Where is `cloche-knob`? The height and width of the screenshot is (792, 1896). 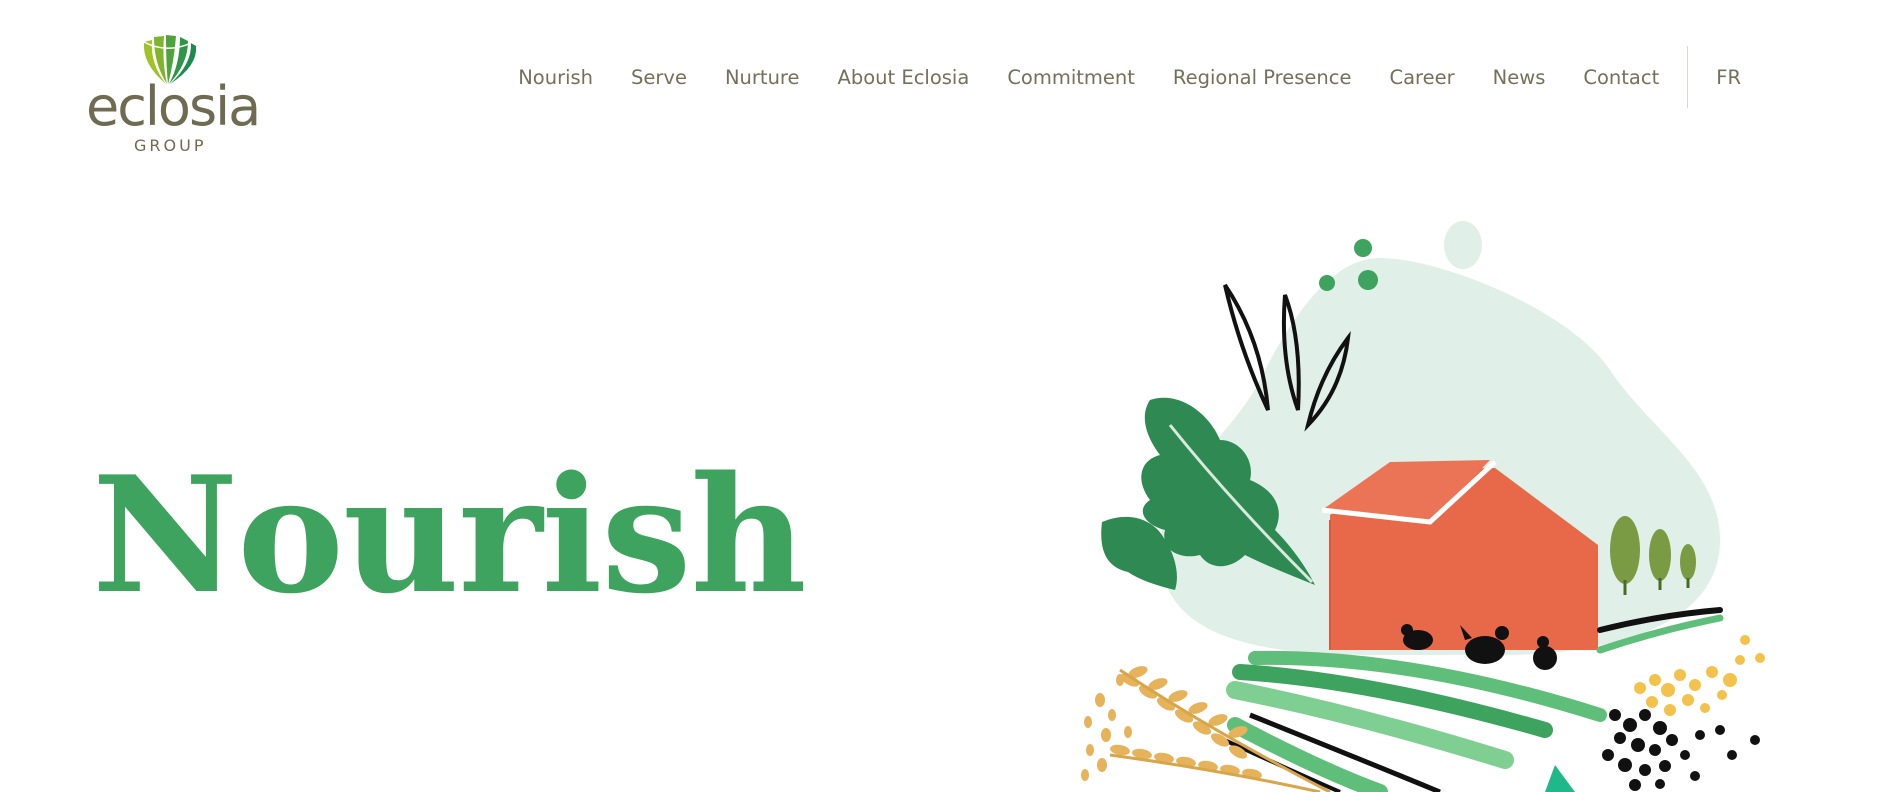
cloche-knob is located at coordinates (1463, 245).